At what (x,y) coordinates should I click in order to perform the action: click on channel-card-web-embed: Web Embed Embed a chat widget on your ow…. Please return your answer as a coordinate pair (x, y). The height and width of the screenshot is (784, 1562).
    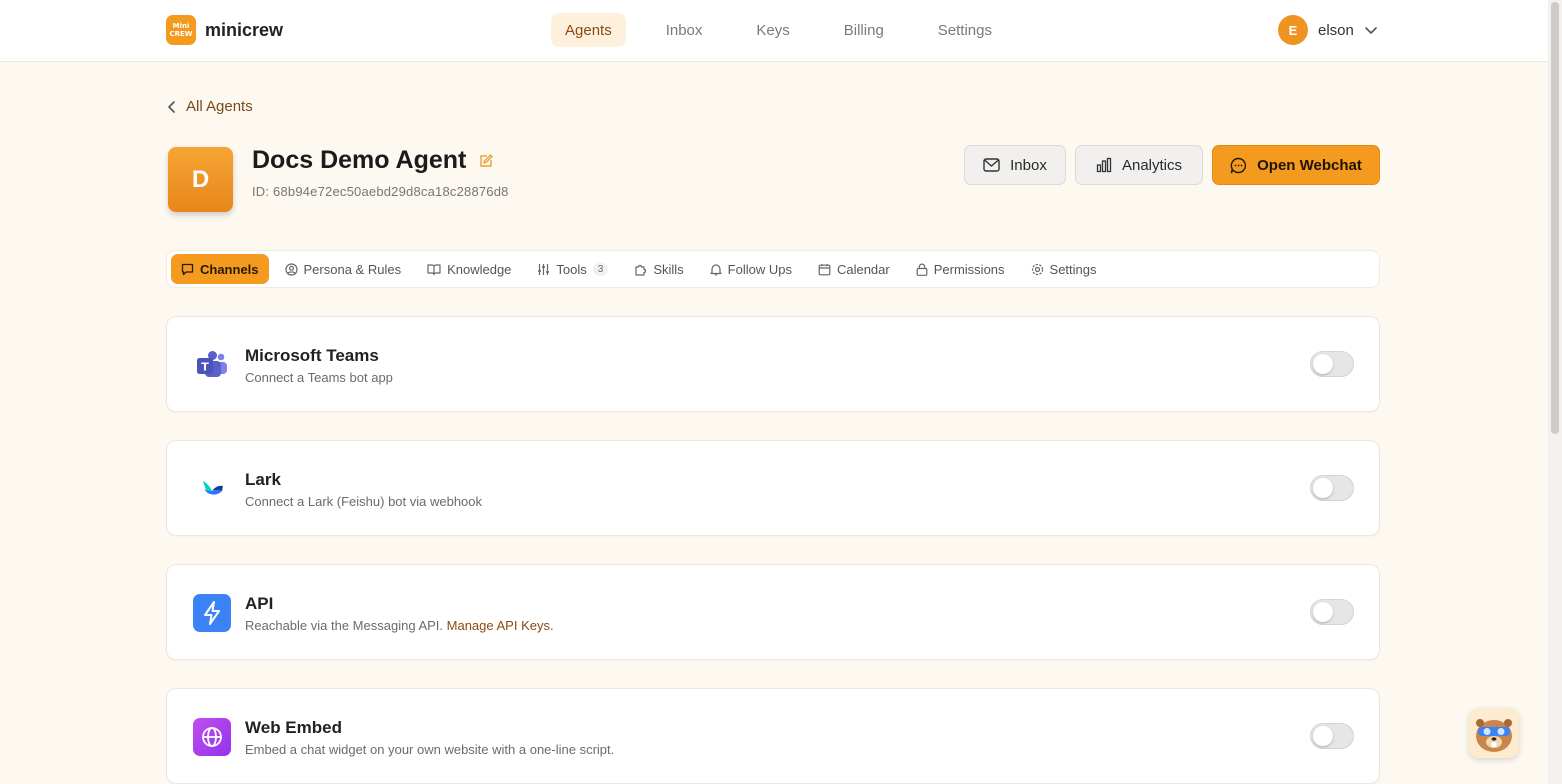
    Looking at the image, I should click on (773, 736).